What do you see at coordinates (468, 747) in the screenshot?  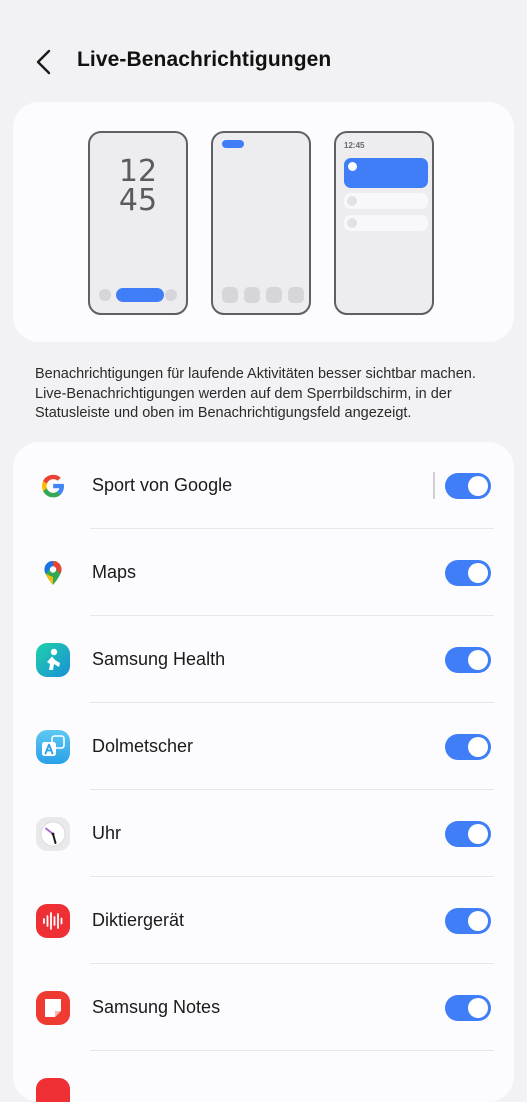 I see `dolmetscher-toggle` at bounding box center [468, 747].